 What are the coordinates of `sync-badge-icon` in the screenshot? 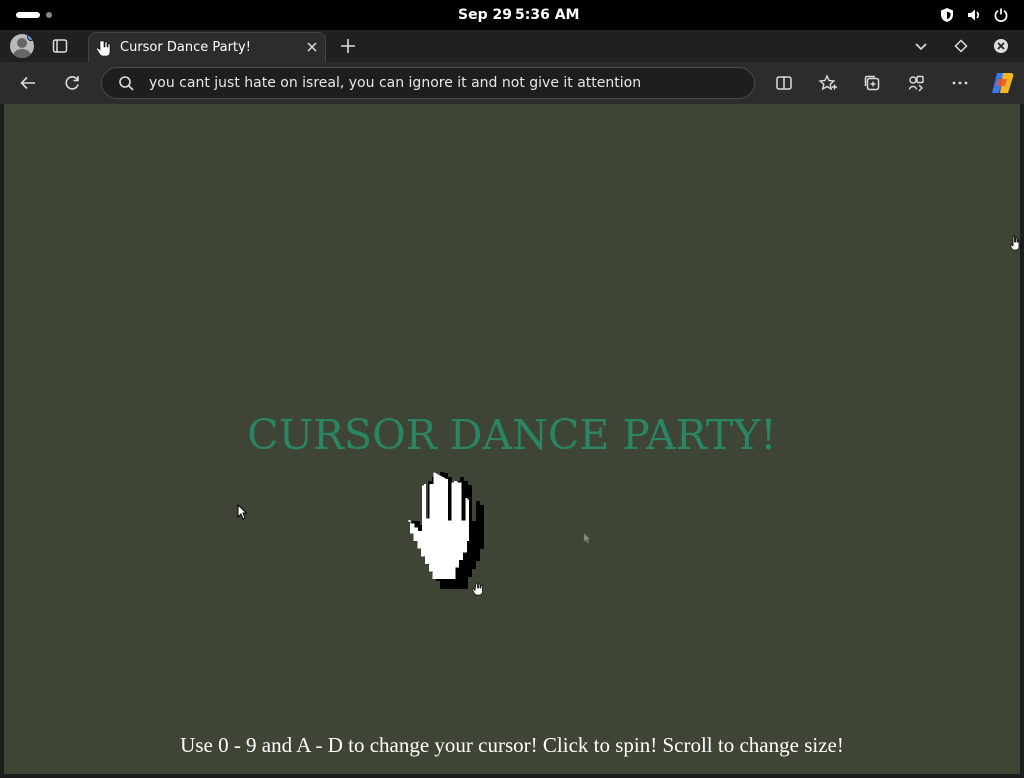 It's located at (30, 37).